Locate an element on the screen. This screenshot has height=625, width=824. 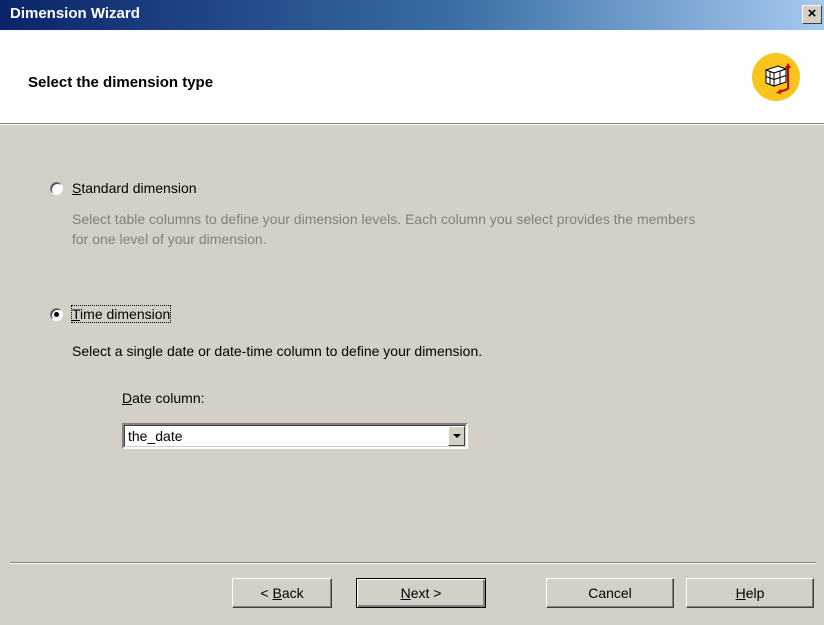
standard-description-line2: for one level of your dimension. is located at coordinates (169, 239).